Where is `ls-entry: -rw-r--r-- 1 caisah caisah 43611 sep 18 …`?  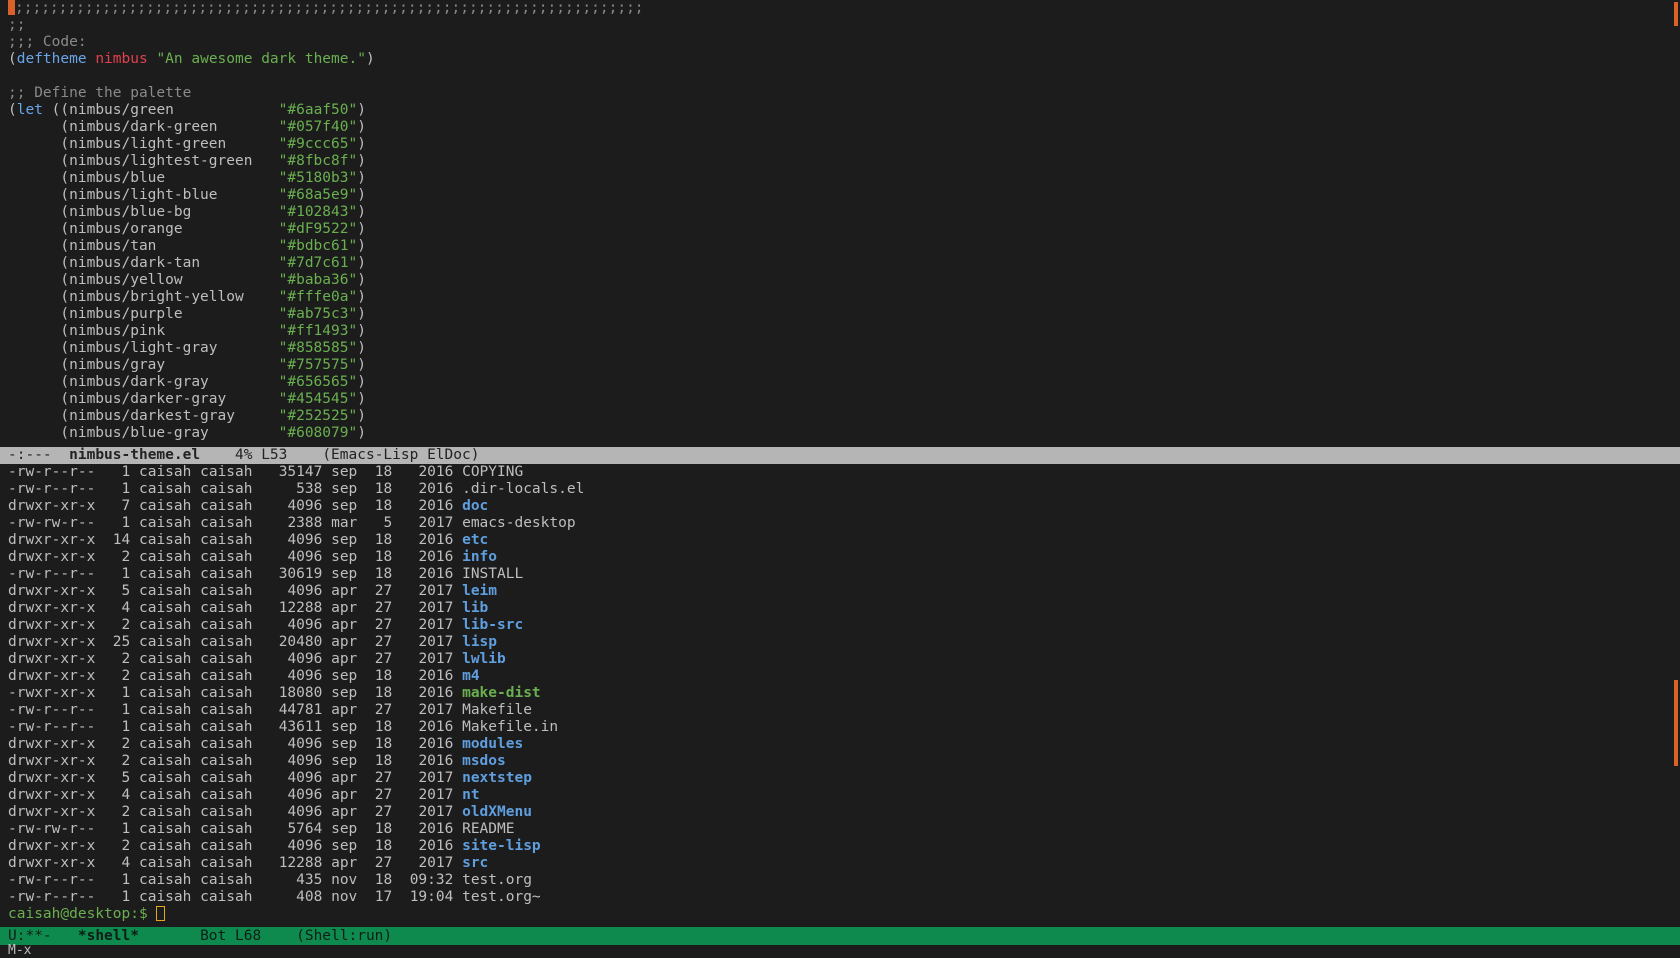 ls-entry: -rw-r--r-- 1 caisah caisah 43611 sep 18 … is located at coordinates (840, 727).